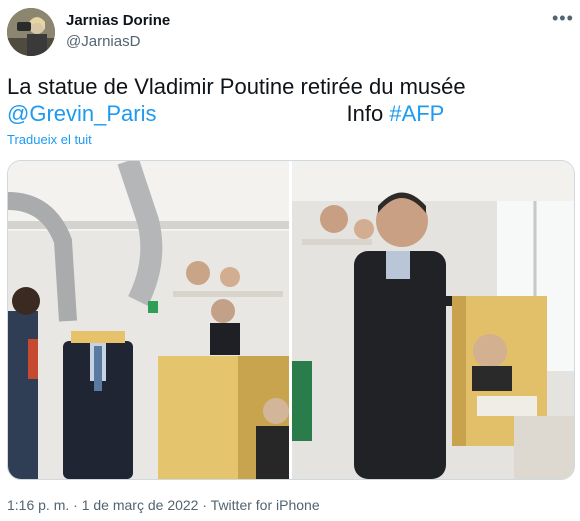 This screenshot has height=521, width=580. I want to click on author-handle: @JarniasD, so click(103, 41).